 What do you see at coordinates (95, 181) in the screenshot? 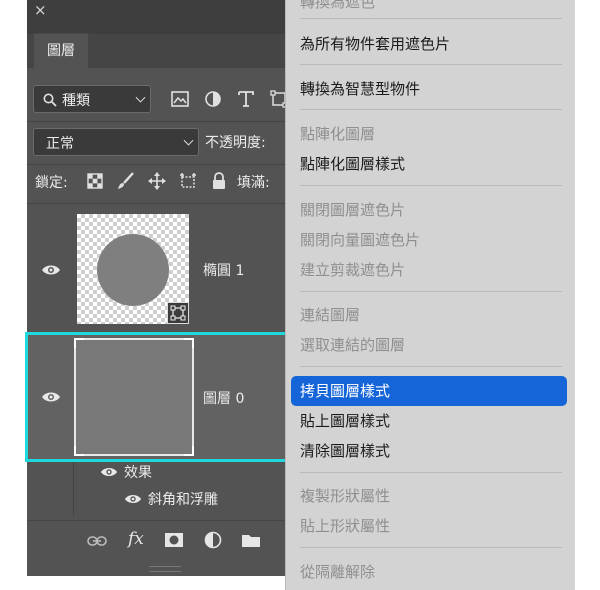
I see `lock-transparent-pixels-icon` at bounding box center [95, 181].